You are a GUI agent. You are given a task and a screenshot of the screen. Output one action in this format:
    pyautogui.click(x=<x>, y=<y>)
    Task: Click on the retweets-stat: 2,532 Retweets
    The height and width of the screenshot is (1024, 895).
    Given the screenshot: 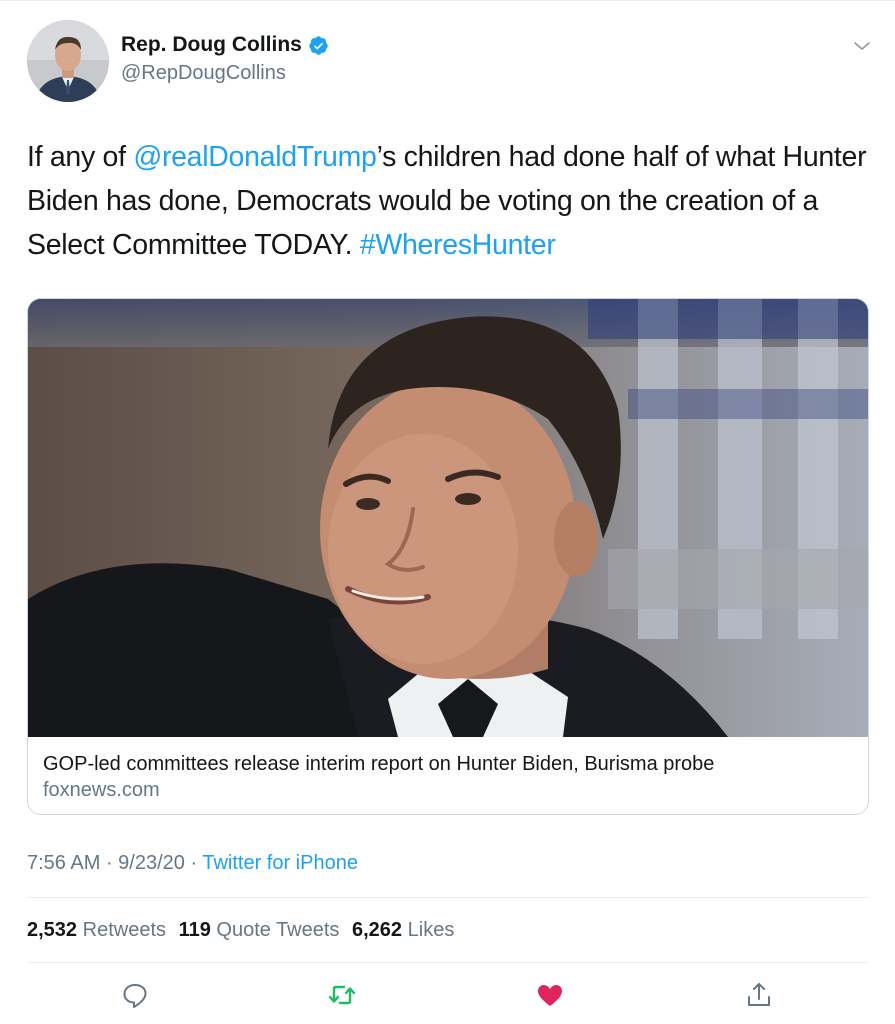 What is the action you would take?
    pyautogui.click(x=96, y=930)
    